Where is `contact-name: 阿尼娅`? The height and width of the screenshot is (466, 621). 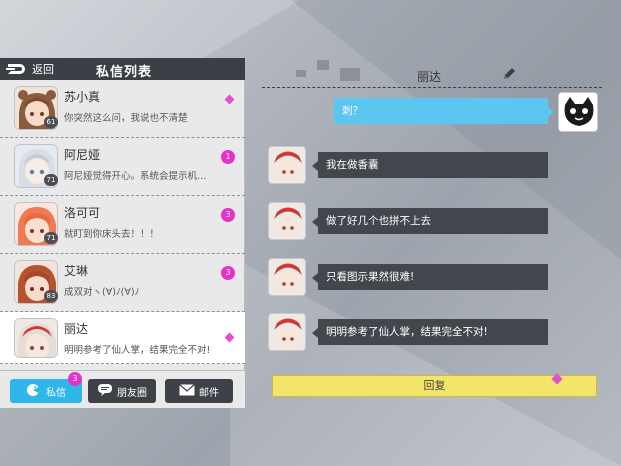
contact-name: 阿尼娅 is located at coordinates (82, 155).